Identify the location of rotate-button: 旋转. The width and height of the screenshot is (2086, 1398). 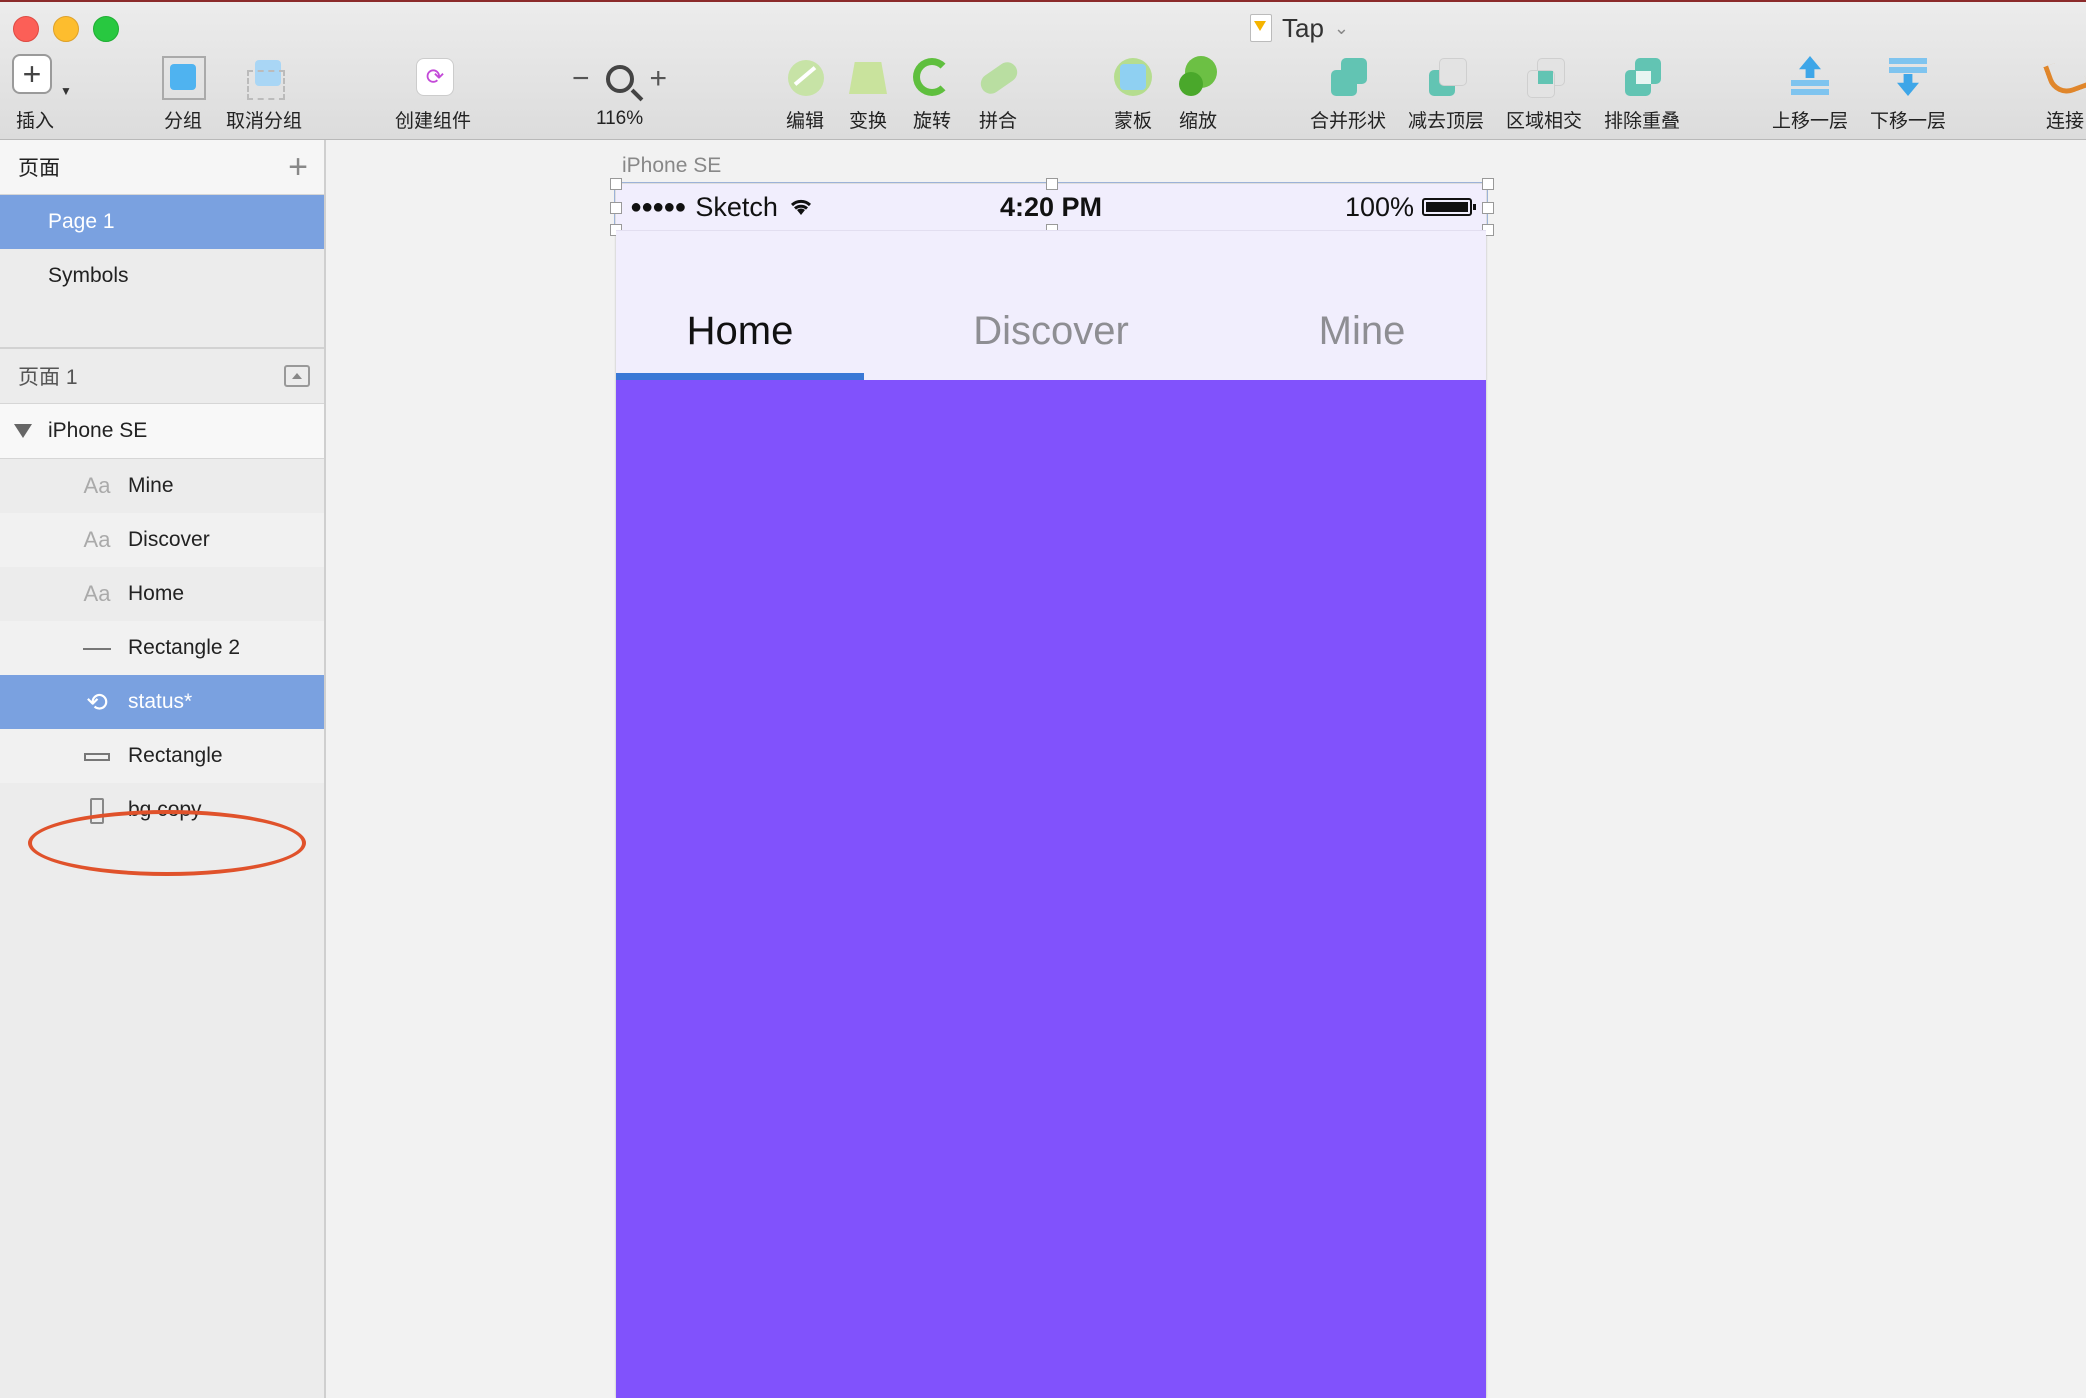
(932, 93).